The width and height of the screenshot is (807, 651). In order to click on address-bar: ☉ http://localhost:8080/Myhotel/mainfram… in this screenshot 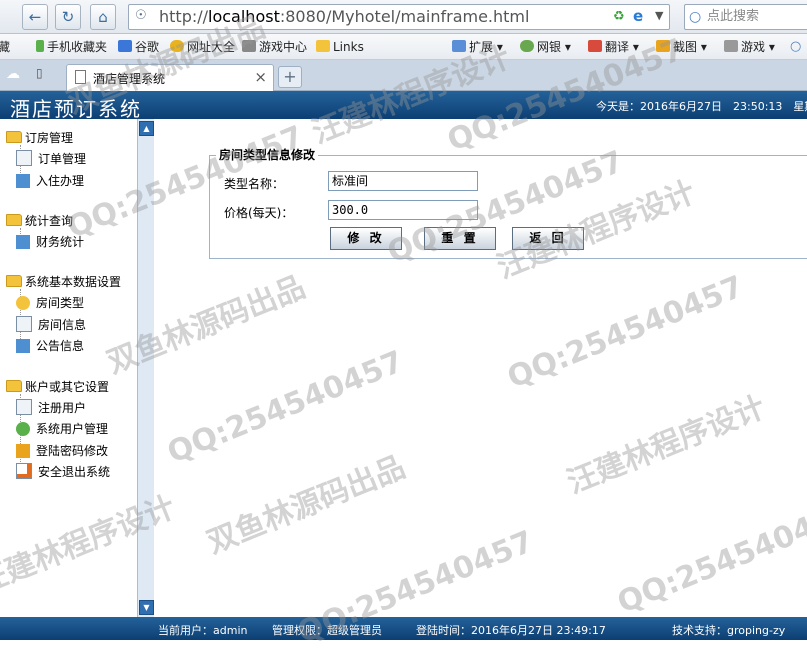, I will do `click(399, 17)`.